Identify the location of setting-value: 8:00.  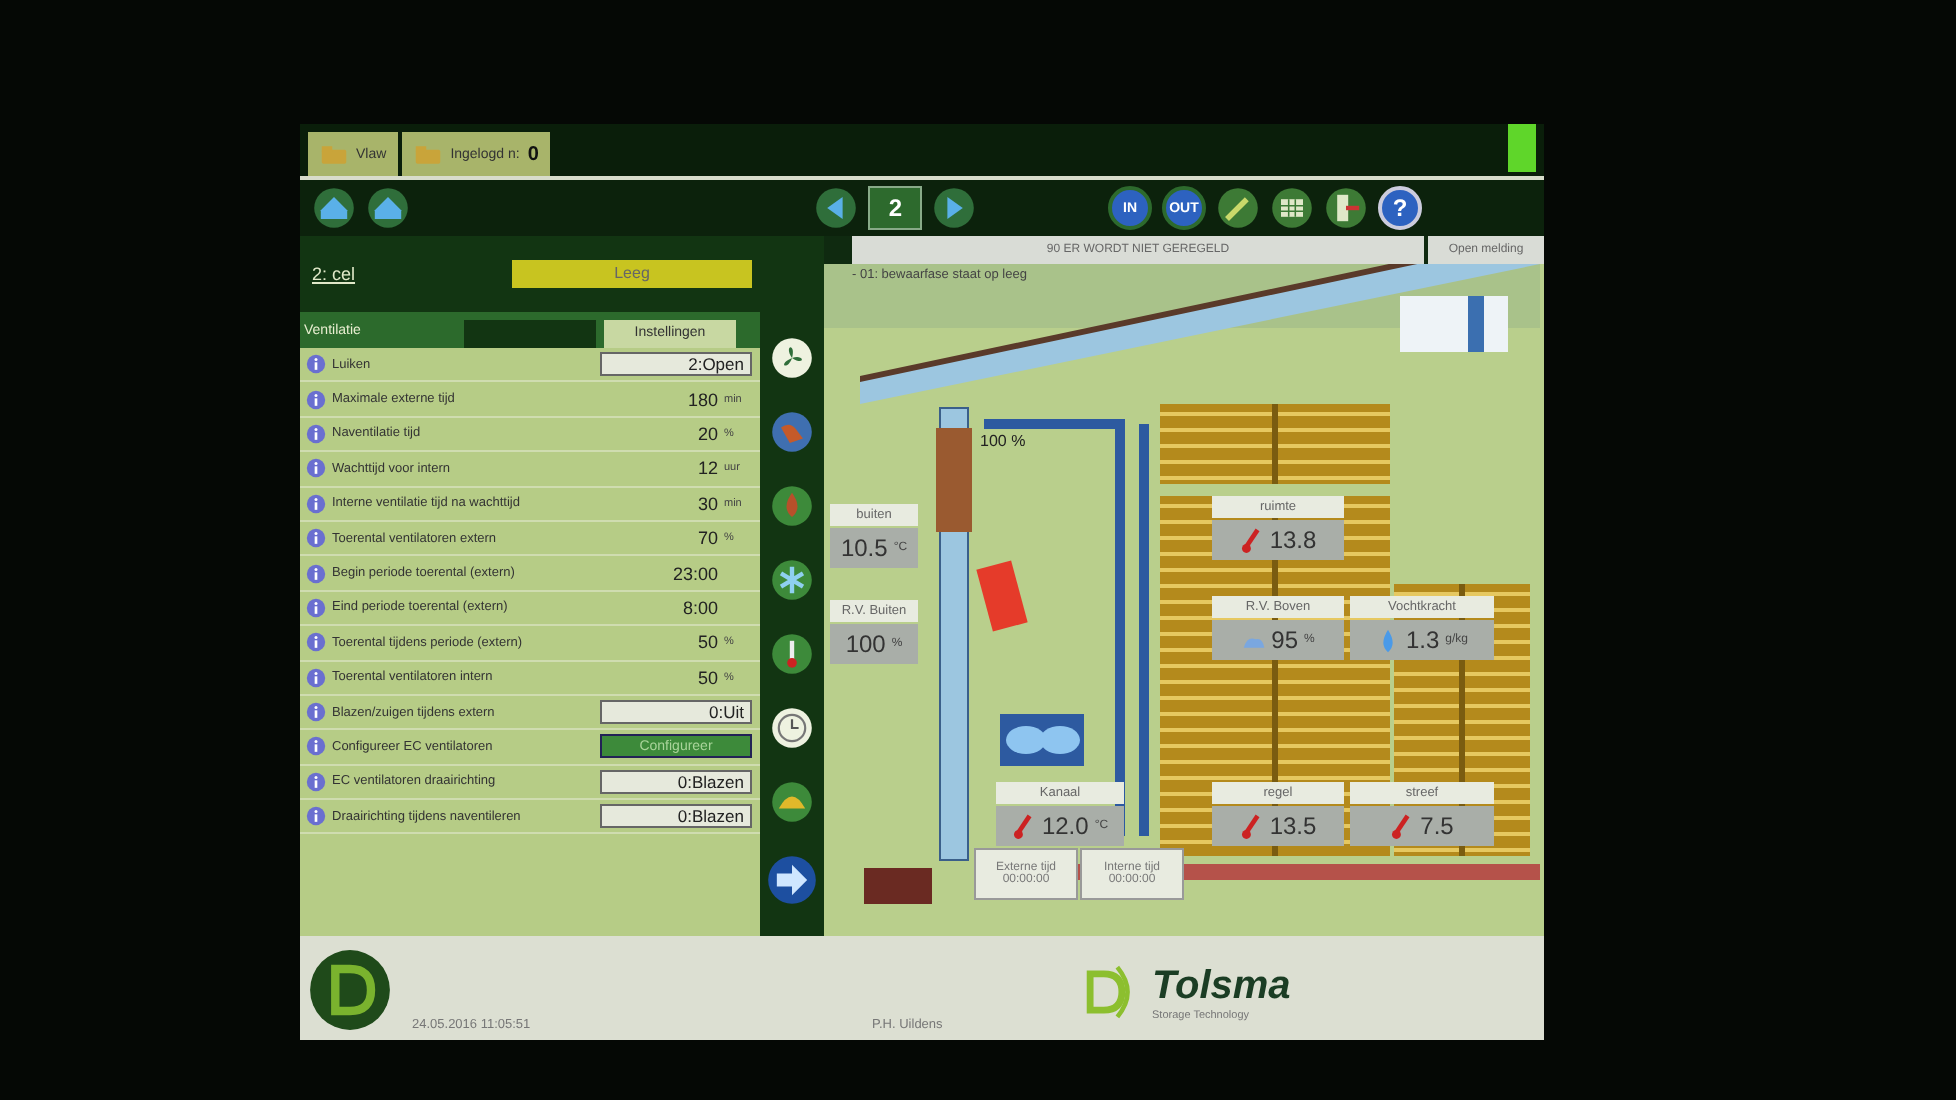
(678, 607).